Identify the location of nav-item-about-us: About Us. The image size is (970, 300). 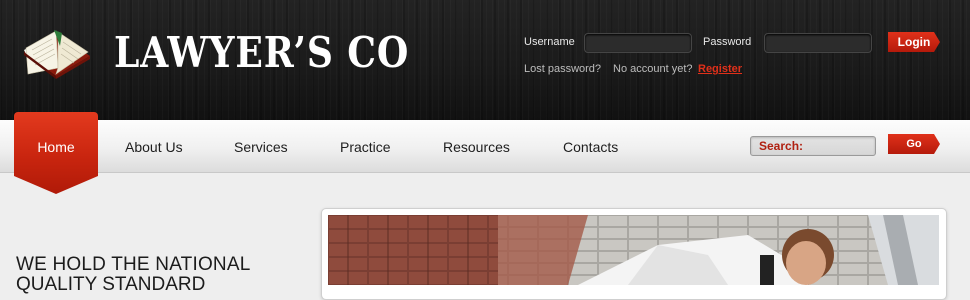
(154, 147).